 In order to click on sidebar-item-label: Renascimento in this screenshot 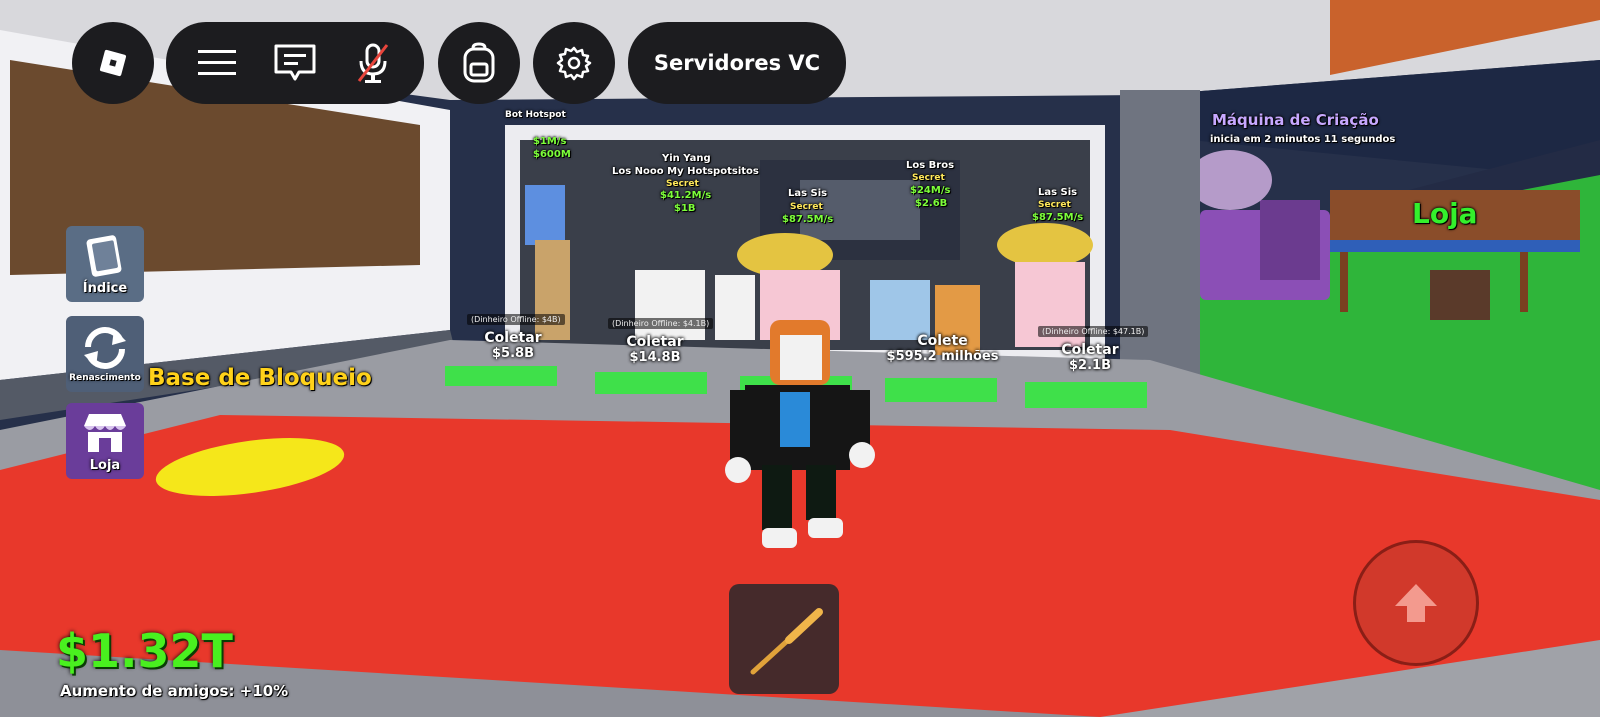, I will do `click(105, 378)`.